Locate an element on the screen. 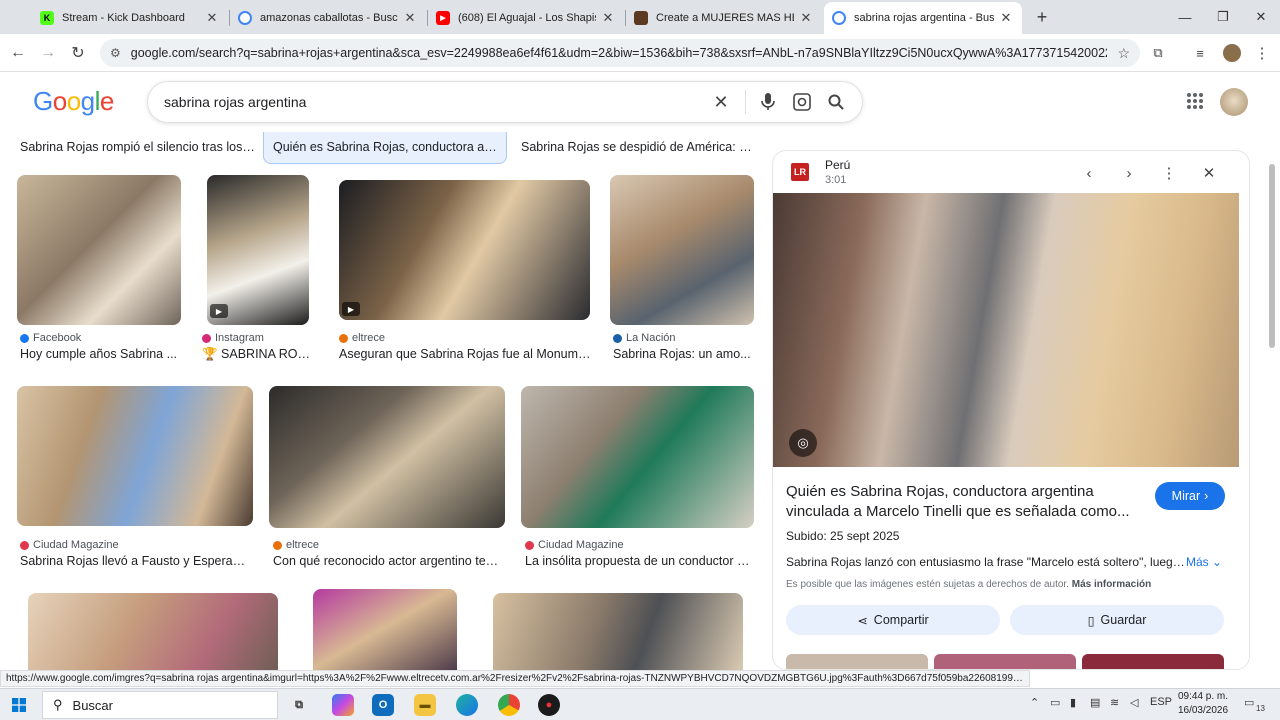 The width and height of the screenshot is (1280, 720). search-box: sabrina rojas argentina ✕ is located at coordinates (505, 102).